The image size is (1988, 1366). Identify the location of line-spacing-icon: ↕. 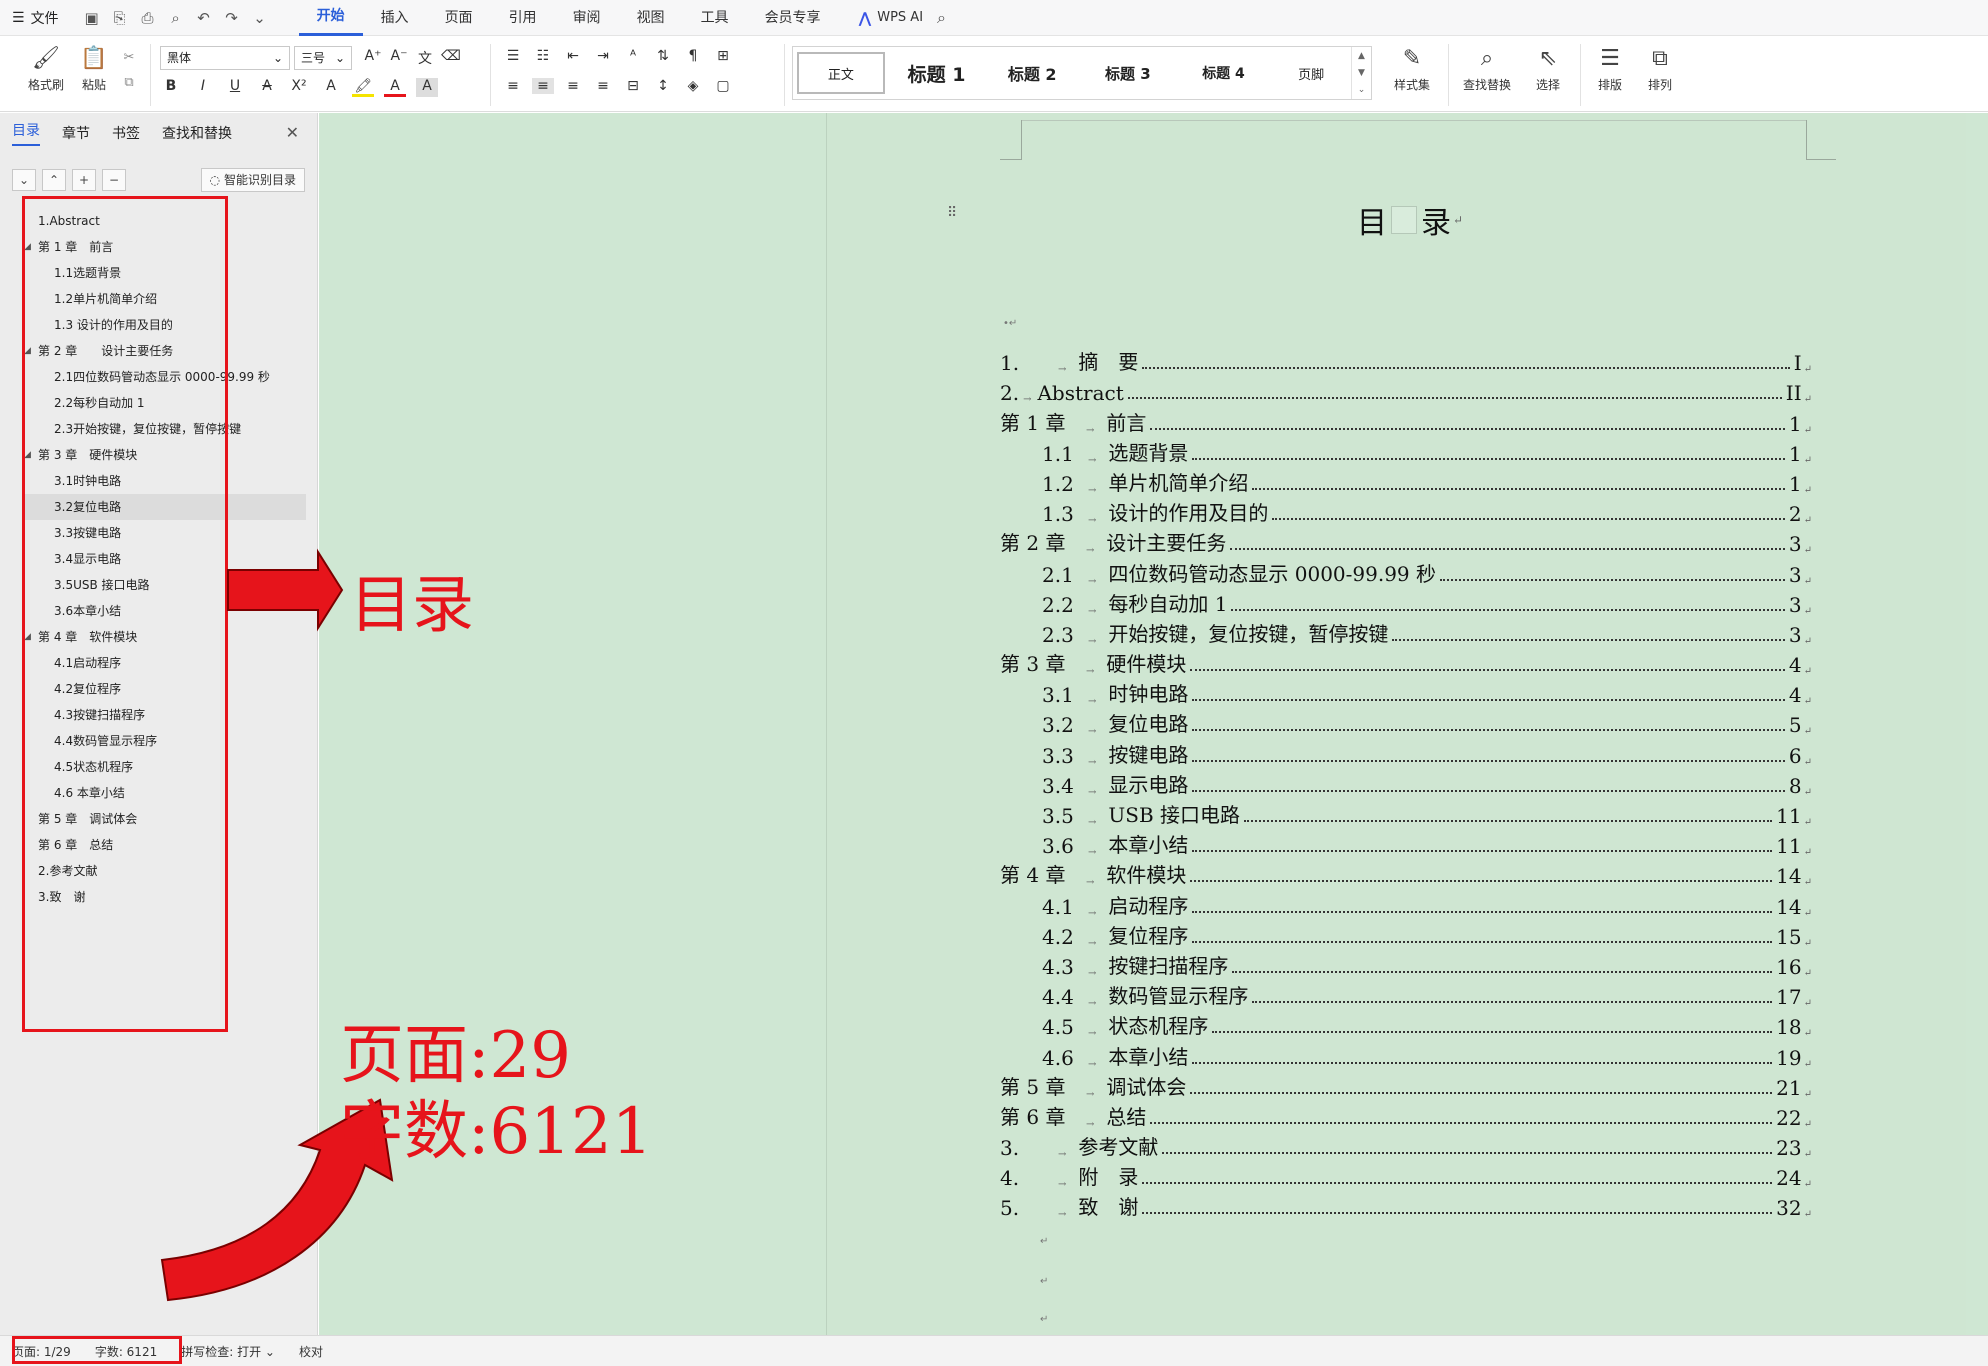
(663, 86).